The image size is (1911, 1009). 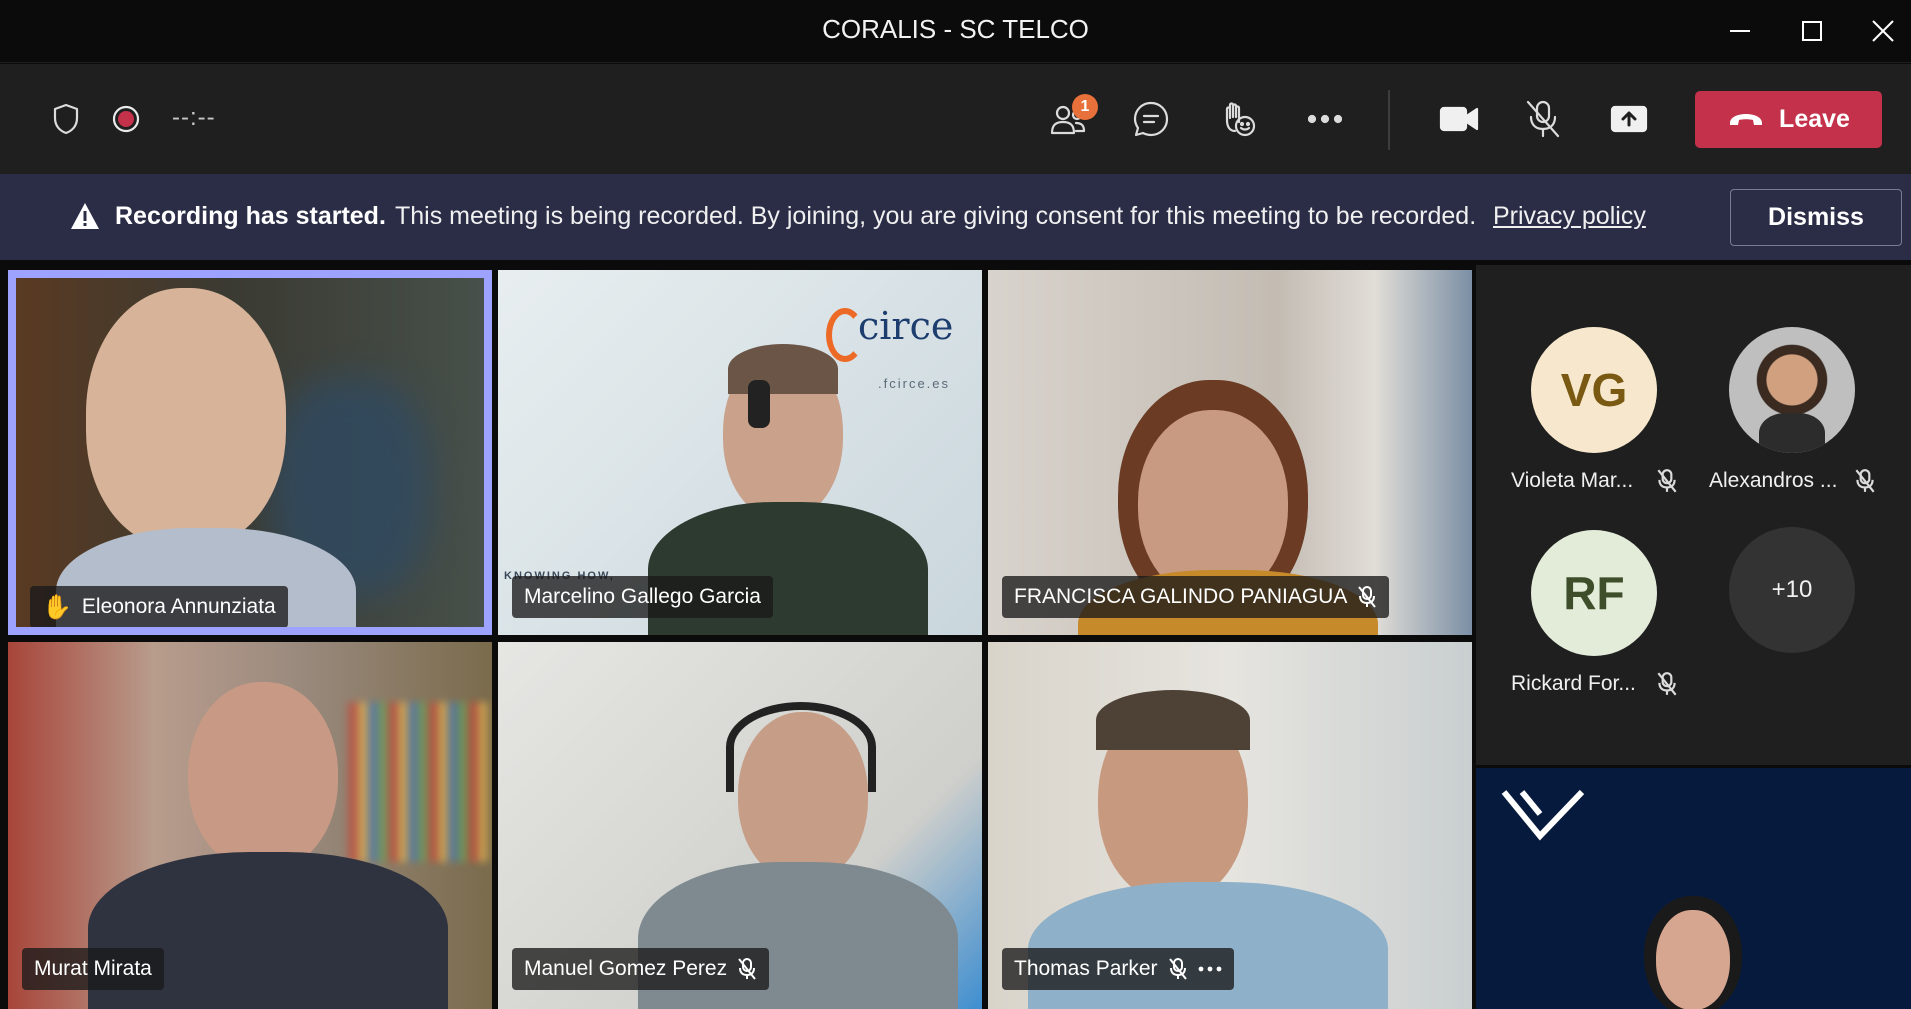 I want to click on avatar: RF, so click(x=1594, y=593).